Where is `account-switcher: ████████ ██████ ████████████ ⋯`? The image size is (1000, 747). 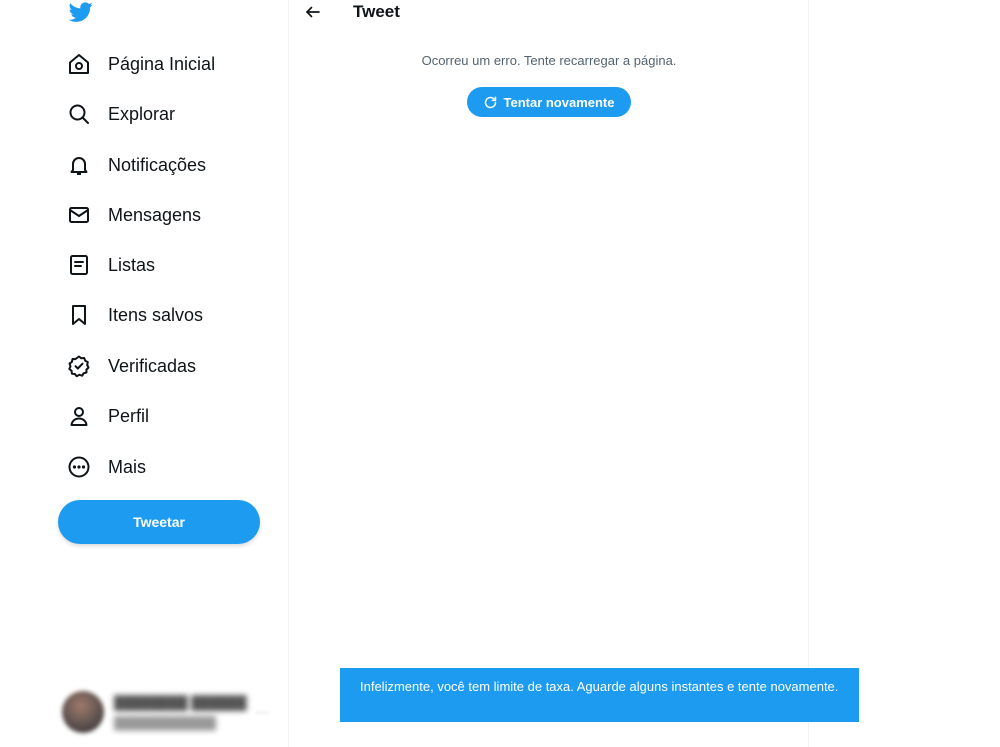
account-switcher: ████████ ██████ ████████████ ⋯ is located at coordinates (169, 712).